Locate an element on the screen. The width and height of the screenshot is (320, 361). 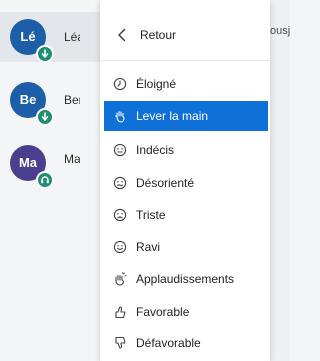
headset-icon is located at coordinates (45, 180).